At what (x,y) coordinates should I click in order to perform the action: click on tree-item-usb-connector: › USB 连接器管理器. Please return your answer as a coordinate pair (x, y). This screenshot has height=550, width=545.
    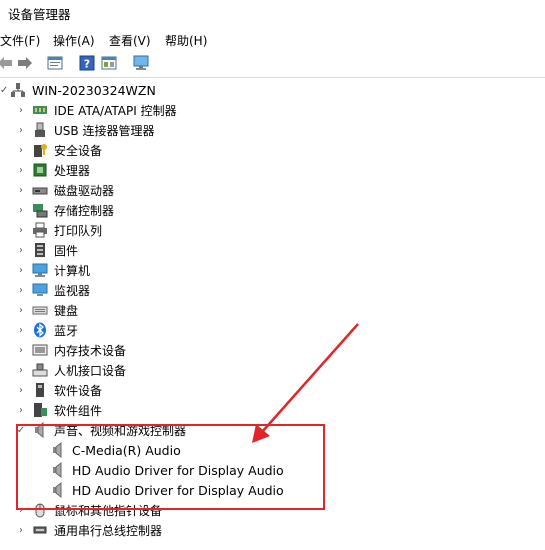
    Looking at the image, I should click on (85, 130).